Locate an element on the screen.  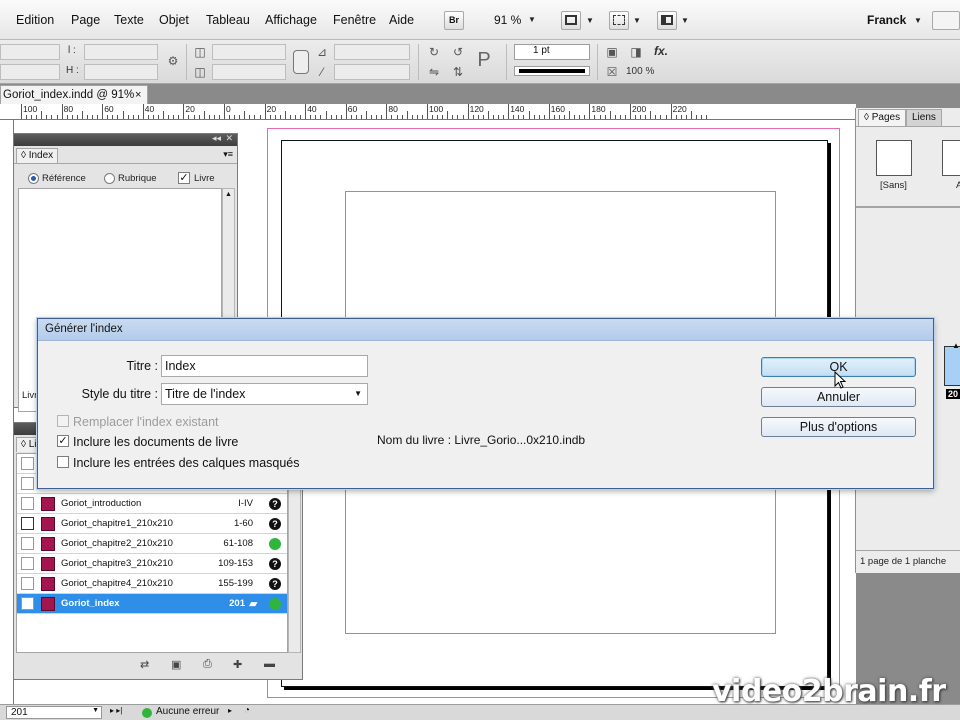
effects-label: fx. is located at coordinates (661, 51).